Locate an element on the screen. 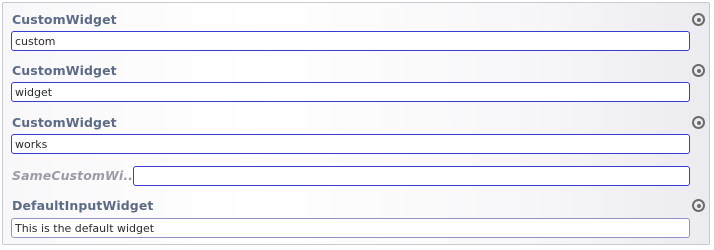  field-label: DefaultInputWidget is located at coordinates (83, 205).